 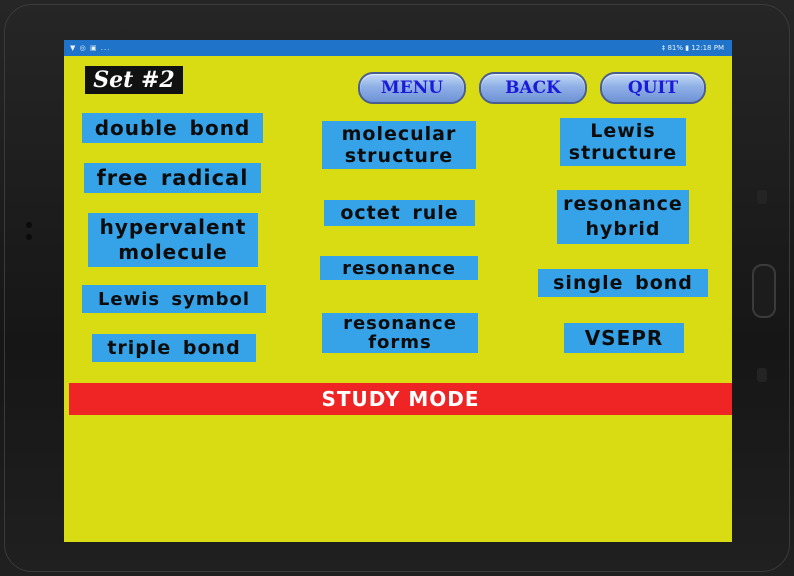 What do you see at coordinates (764, 291) in the screenshot?
I see `home-key` at bounding box center [764, 291].